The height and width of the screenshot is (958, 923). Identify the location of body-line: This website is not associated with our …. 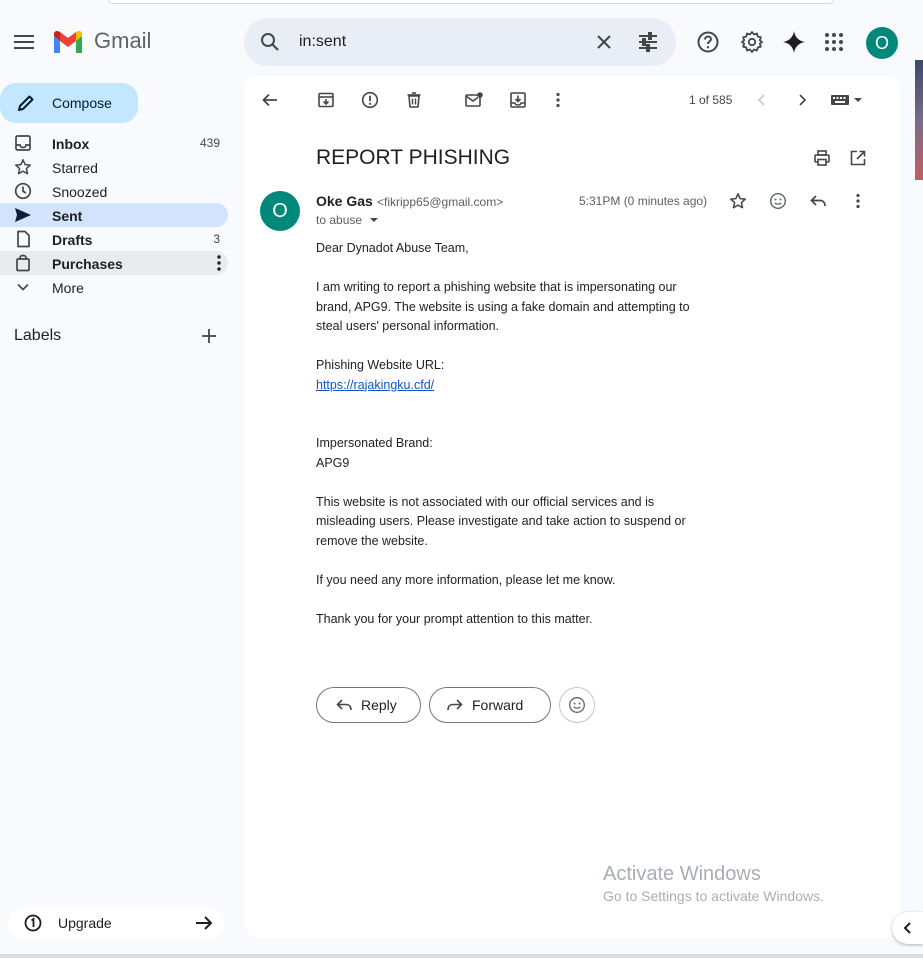
(485, 501).